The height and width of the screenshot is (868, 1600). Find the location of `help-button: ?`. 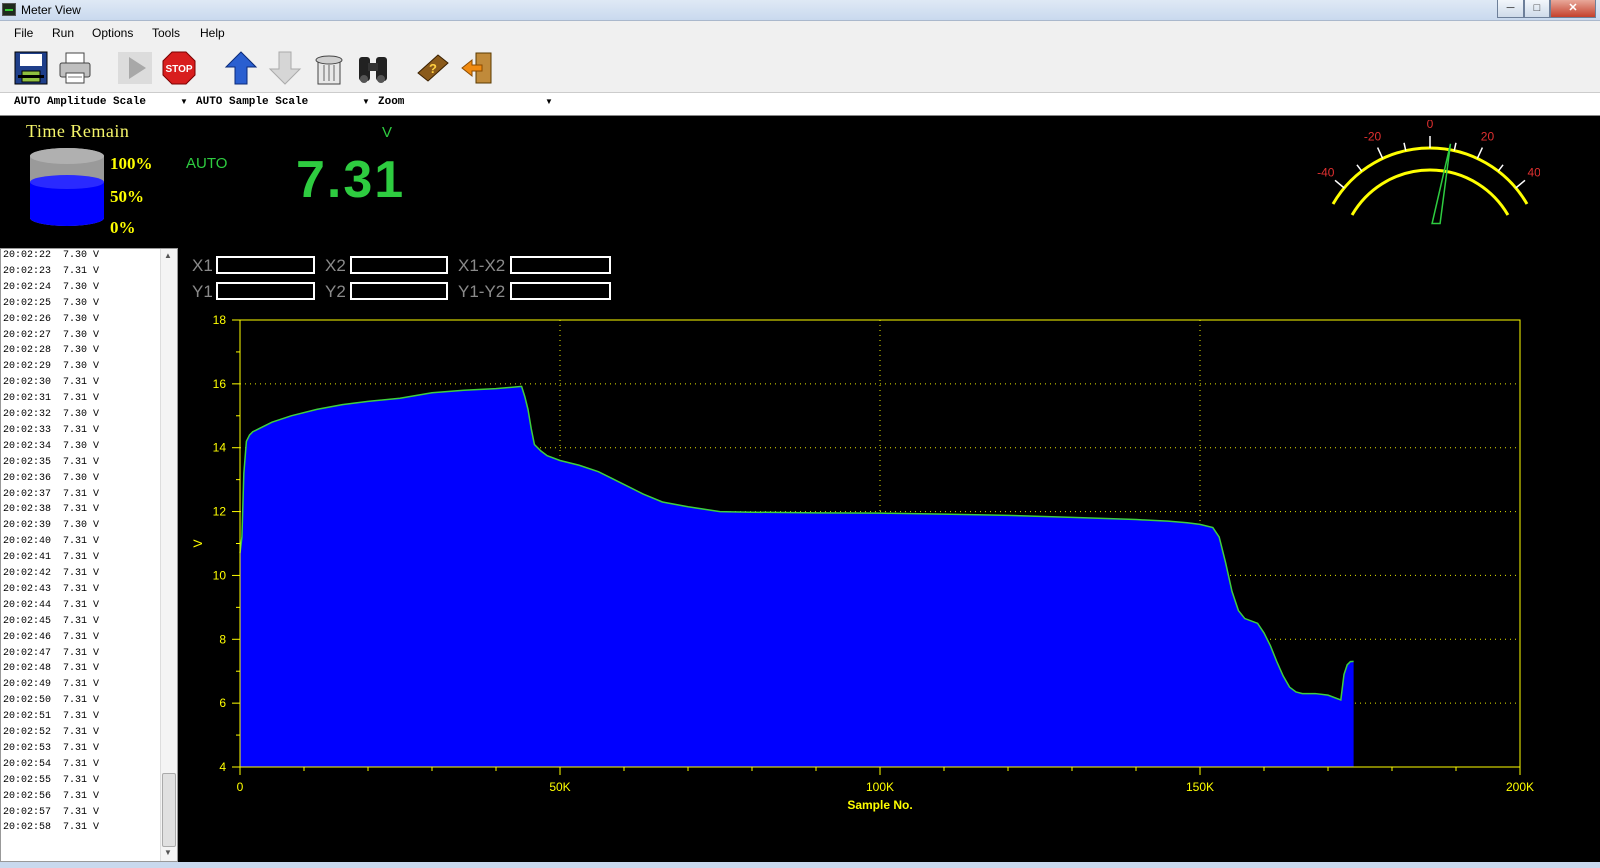

help-button: ? is located at coordinates (433, 68).